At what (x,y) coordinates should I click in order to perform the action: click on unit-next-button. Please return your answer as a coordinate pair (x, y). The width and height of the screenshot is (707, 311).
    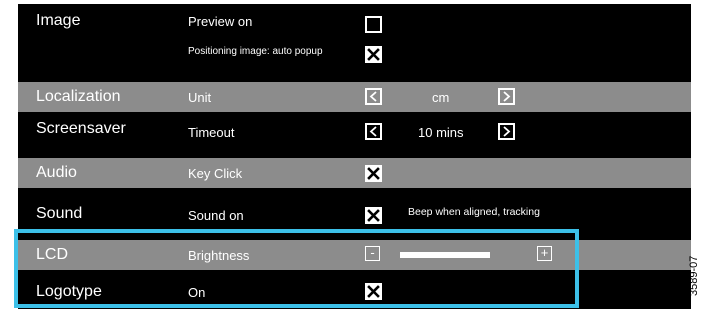
    Looking at the image, I should click on (506, 96).